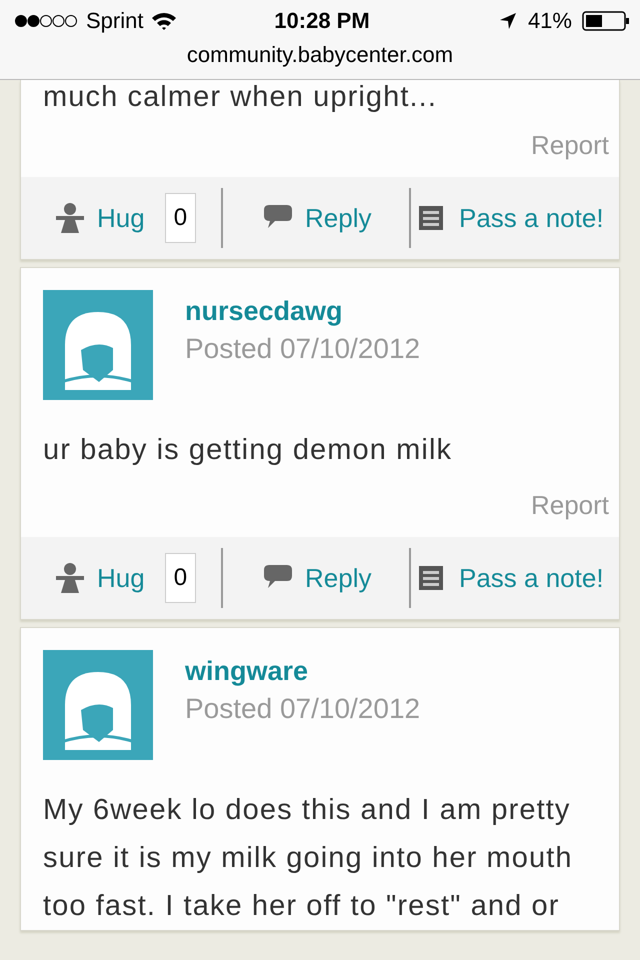 The height and width of the screenshot is (960, 640). I want to click on location-arrow-icon, so click(508, 21).